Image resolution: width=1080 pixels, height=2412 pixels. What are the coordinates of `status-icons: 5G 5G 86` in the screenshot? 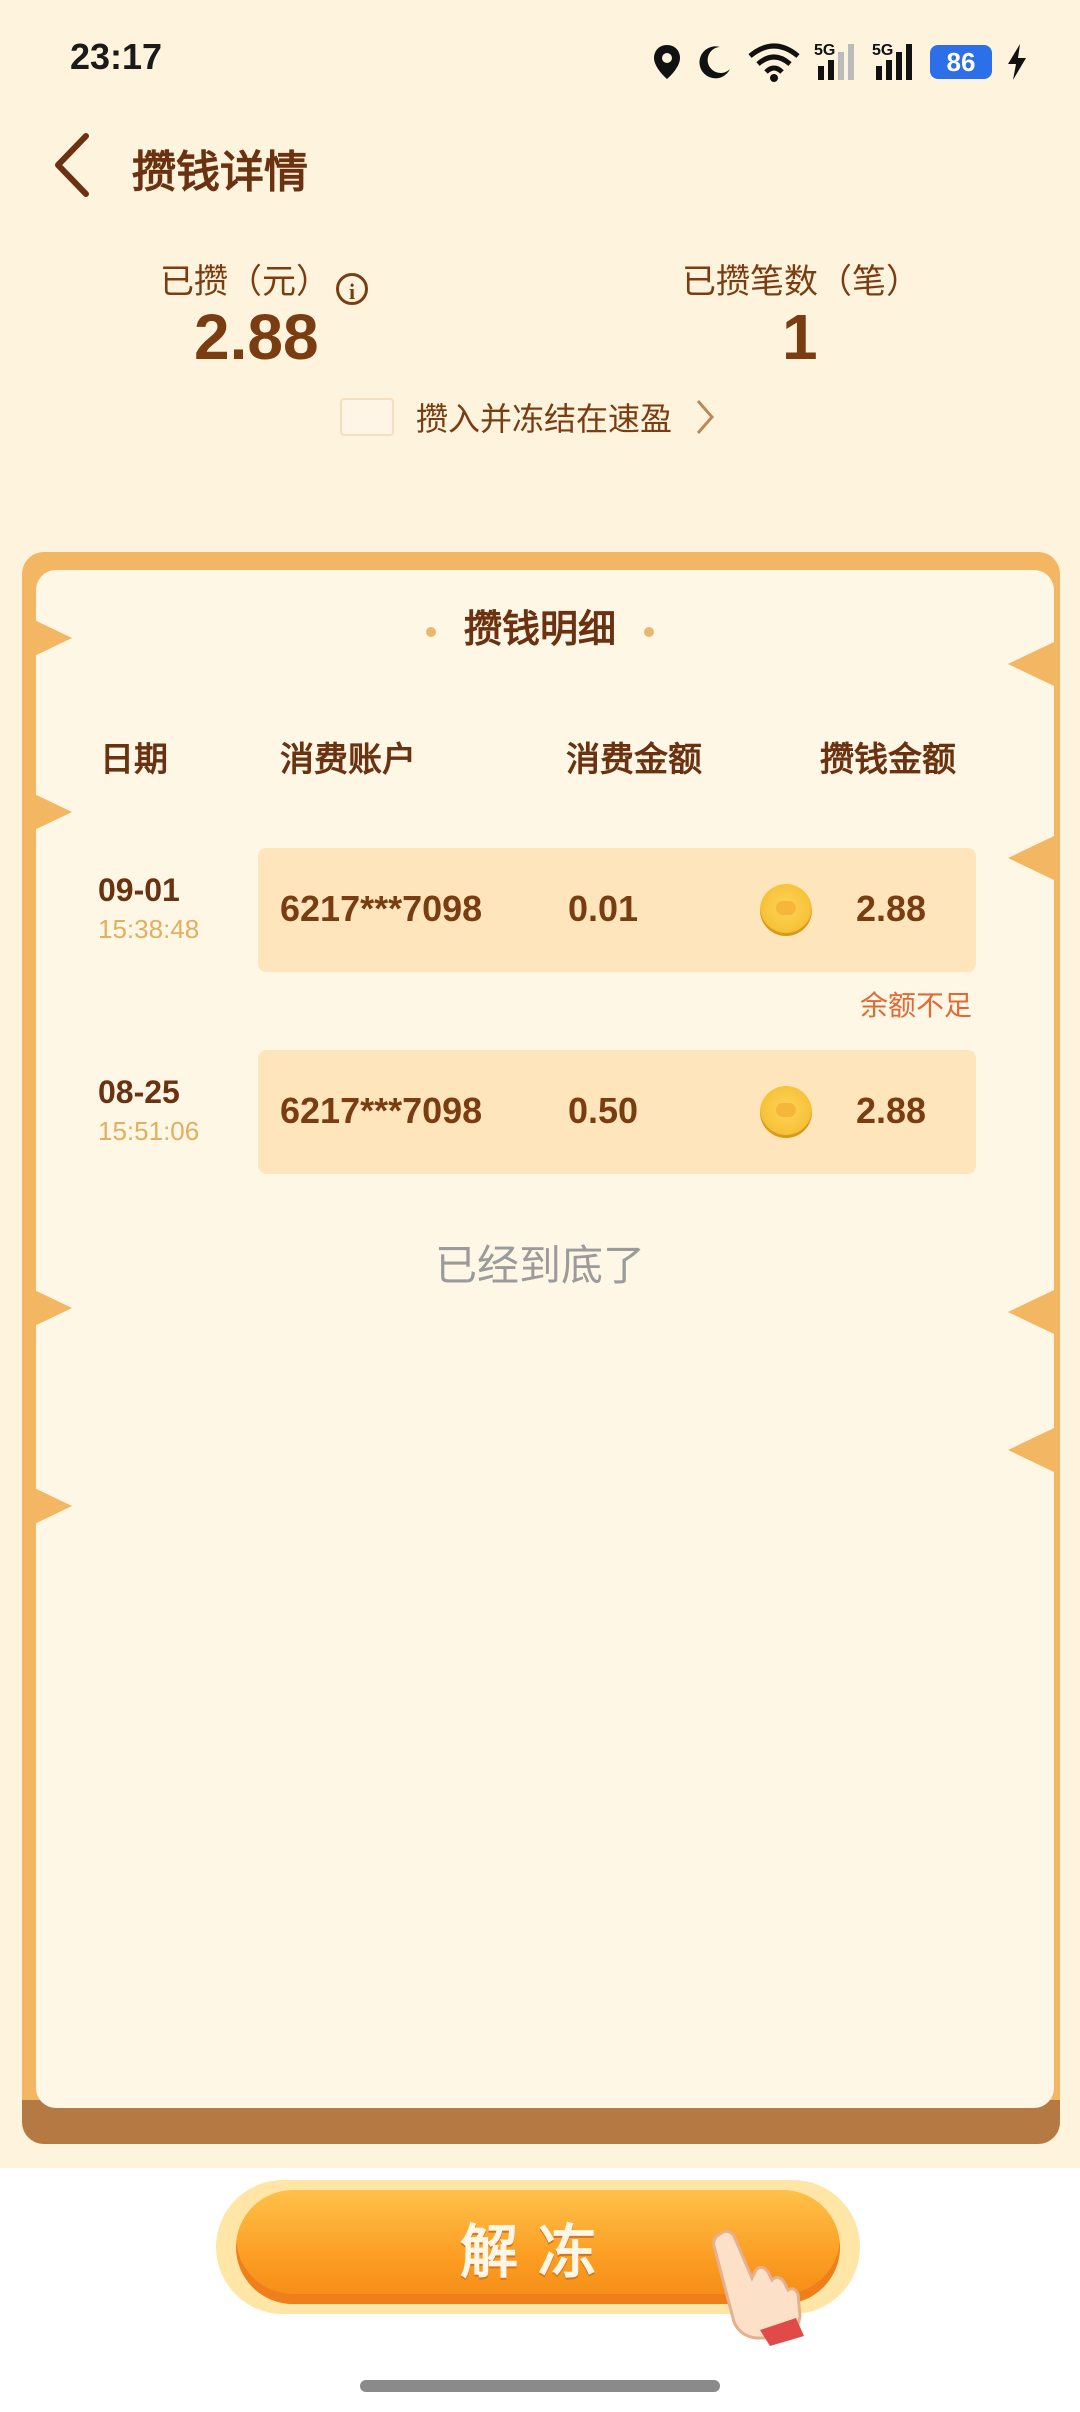 It's located at (840, 62).